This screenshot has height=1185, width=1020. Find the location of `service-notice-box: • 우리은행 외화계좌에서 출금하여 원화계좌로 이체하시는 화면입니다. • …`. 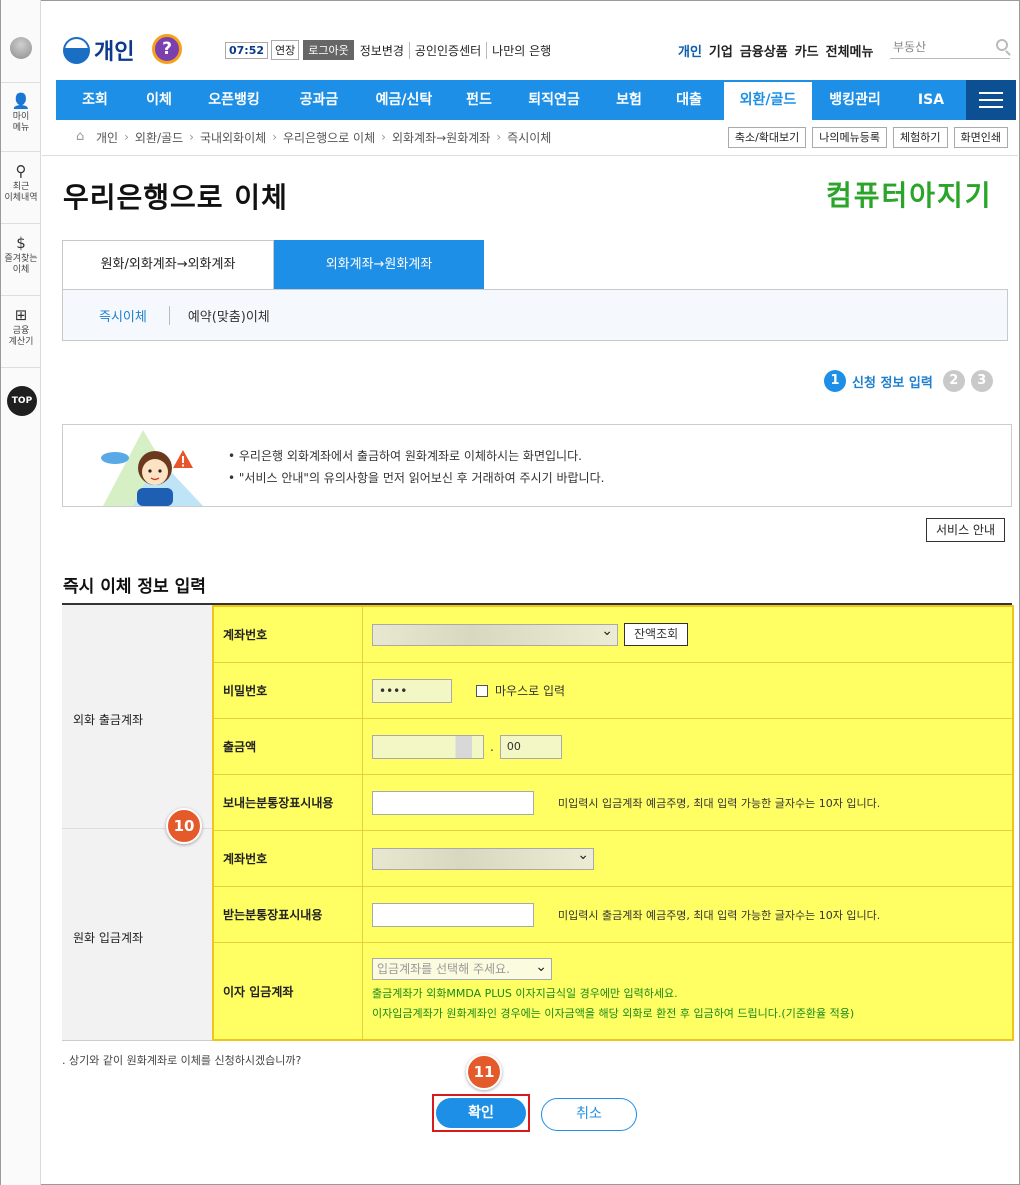

service-notice-box: • 우리은행 외화계좌에서 출금하여 원화계좌로 이체하시는 화면입니다. • … is located at coordinates (537, 465).